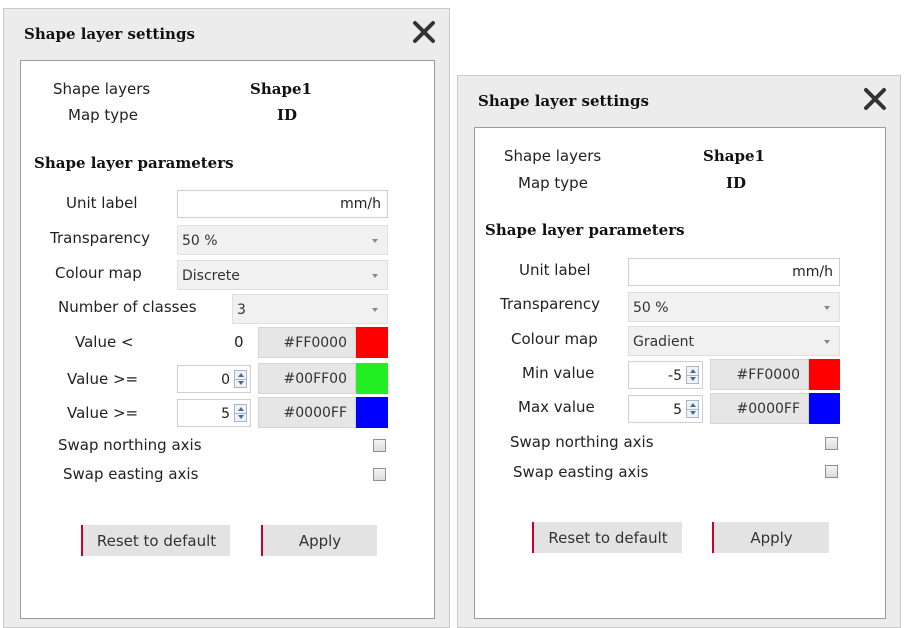 Image resolution: width=906 pixels, height=628 pixels. Describe the element at coordinates (211, 276) in the screenshot. I see `colour-map-value: Discrete` at that location.